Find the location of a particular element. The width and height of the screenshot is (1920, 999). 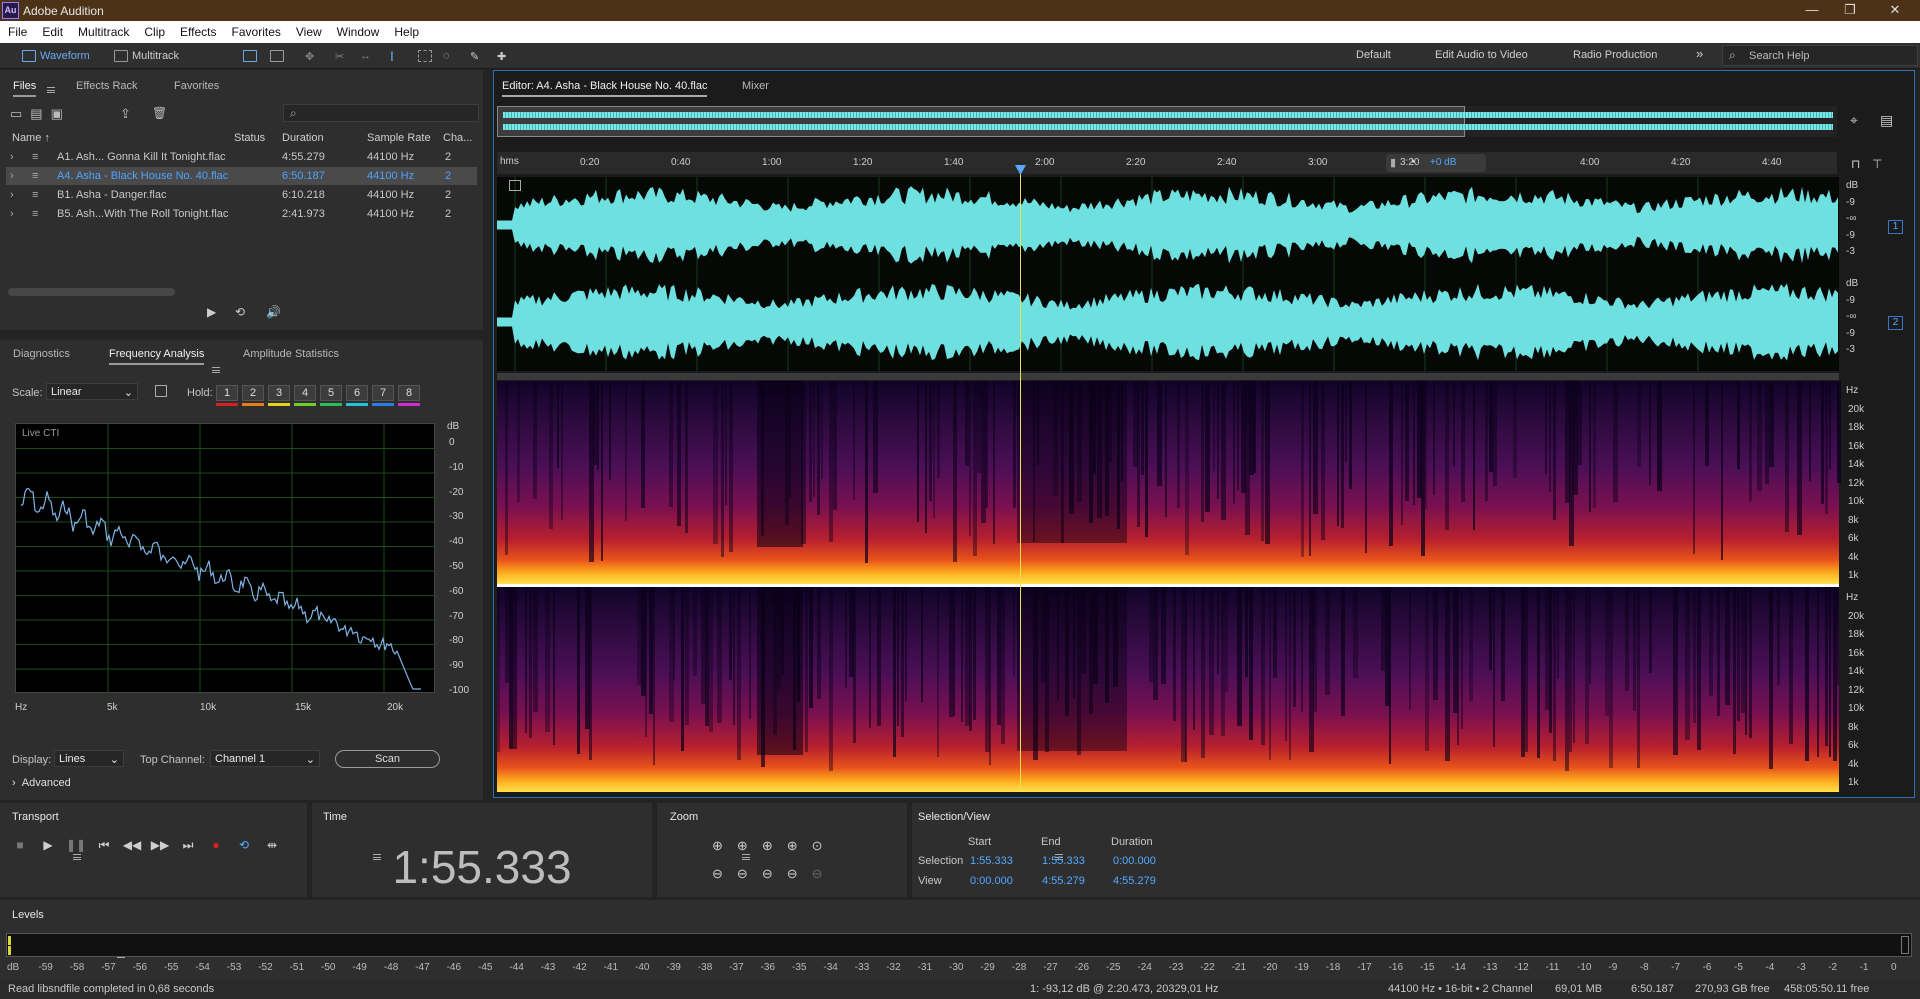

hold-button-2: 2 is located at coordinates (253, 393).